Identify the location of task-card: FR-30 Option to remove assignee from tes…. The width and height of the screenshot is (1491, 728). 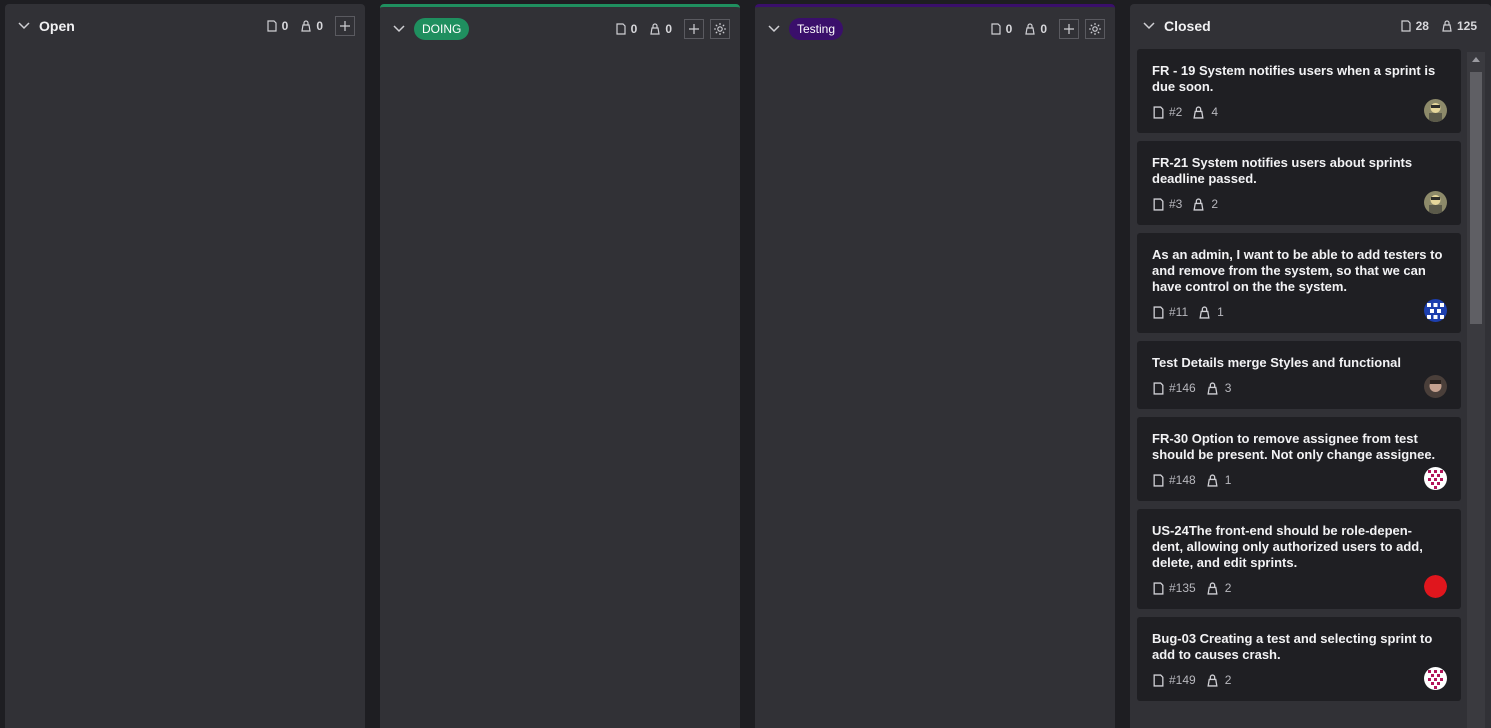
(1299, 459).